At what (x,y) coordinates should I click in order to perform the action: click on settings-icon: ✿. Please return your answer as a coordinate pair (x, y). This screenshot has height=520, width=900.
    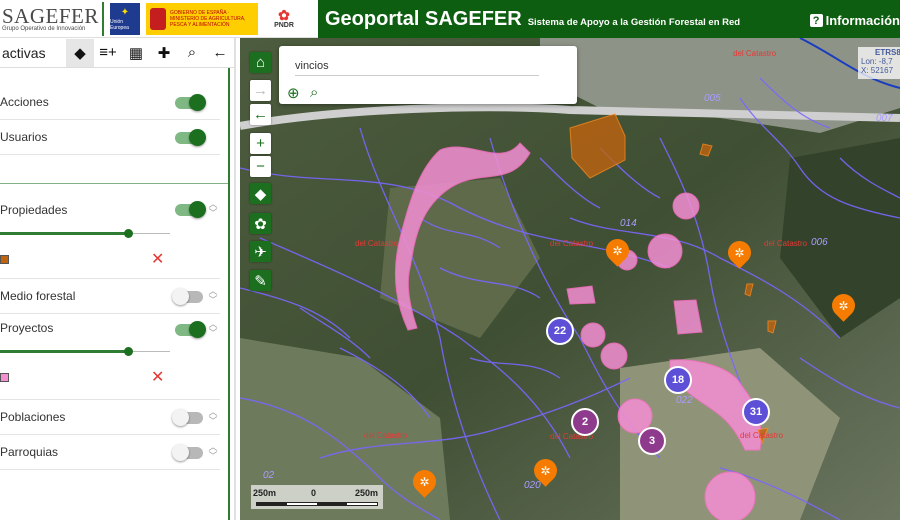
    Looking at the image, I should click on (260, 223).